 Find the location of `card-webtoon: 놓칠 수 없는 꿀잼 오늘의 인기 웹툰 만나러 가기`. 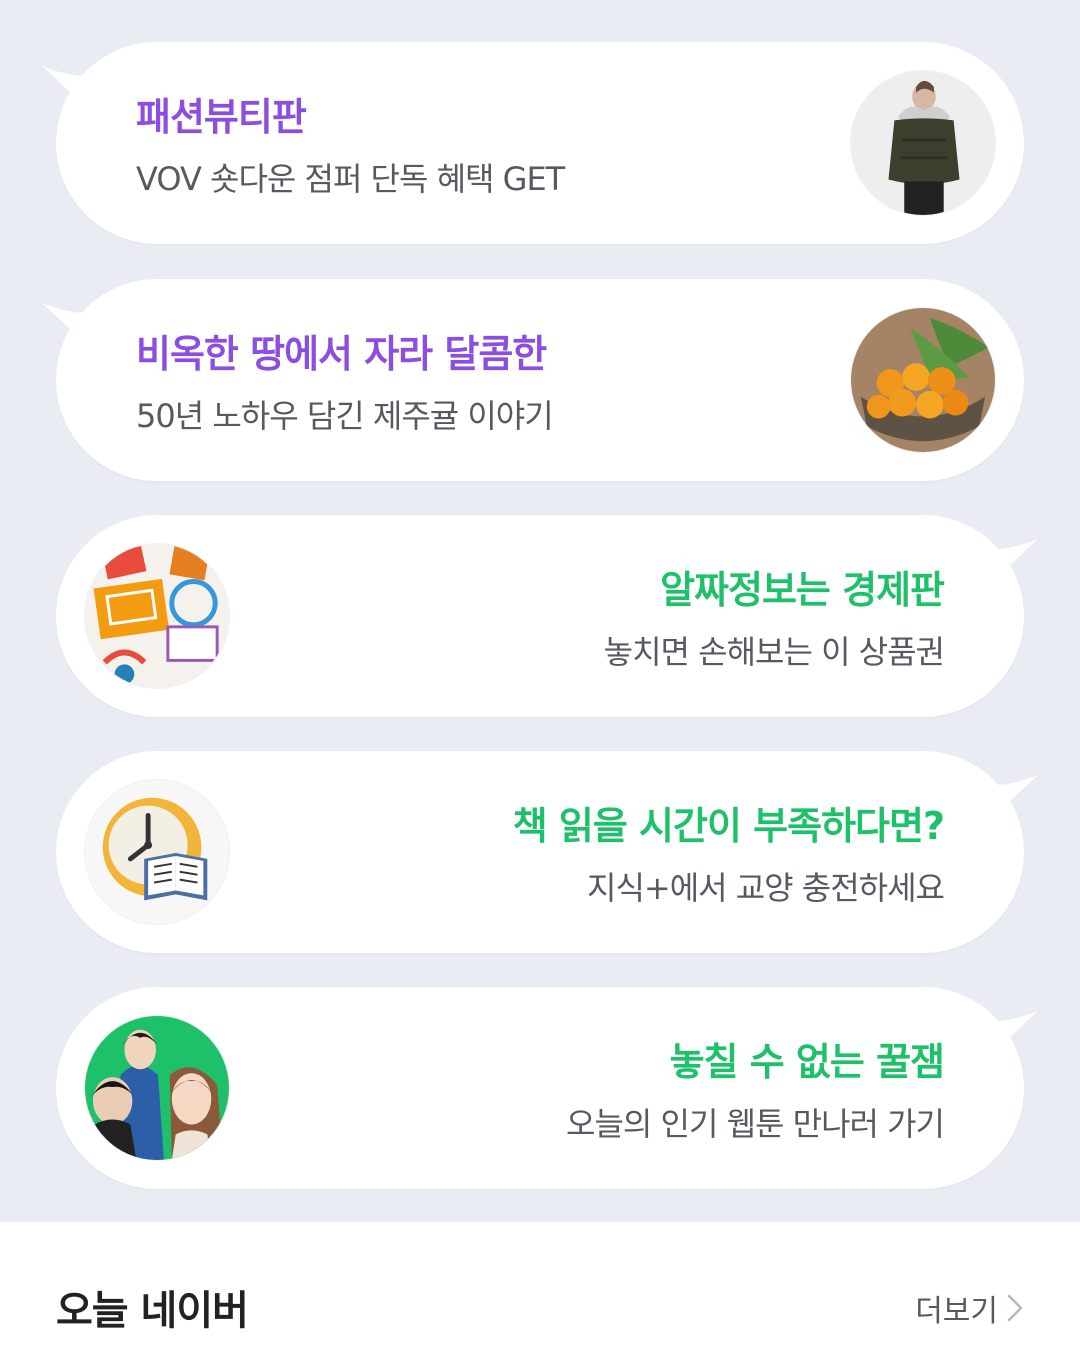

card-webtoon: 놓칠 수 없는 꿀잼 오늘의 인기 웹툰 만나러 가기 is located at coordinates (547, 1088).